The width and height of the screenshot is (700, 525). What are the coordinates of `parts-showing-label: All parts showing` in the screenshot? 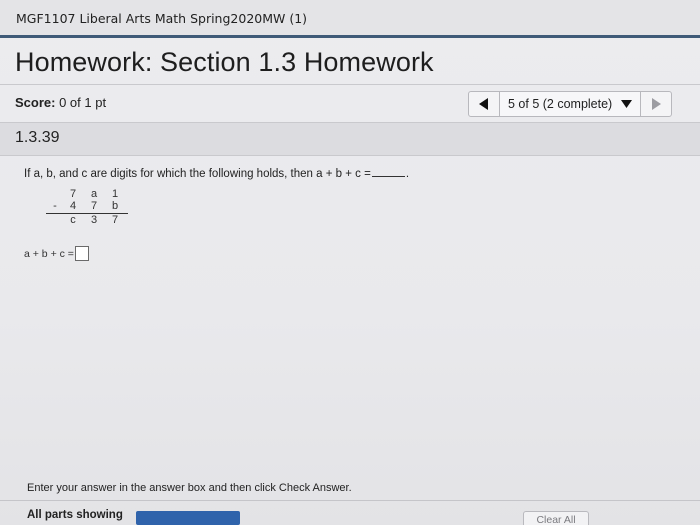 It's located at (75, 515).